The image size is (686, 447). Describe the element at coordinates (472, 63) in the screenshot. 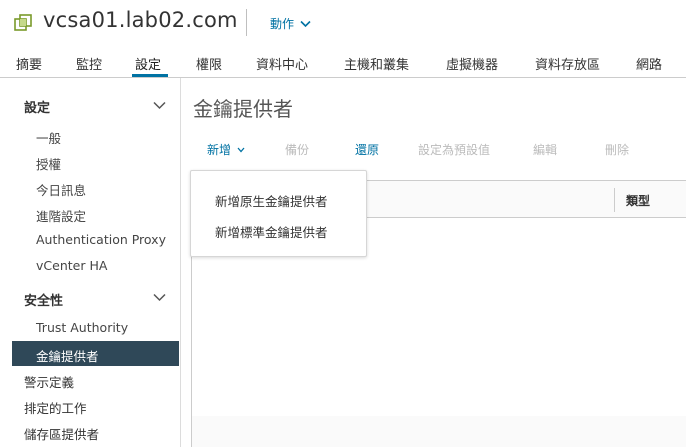

I see `tab-vms: 虛擬機器` at that location.